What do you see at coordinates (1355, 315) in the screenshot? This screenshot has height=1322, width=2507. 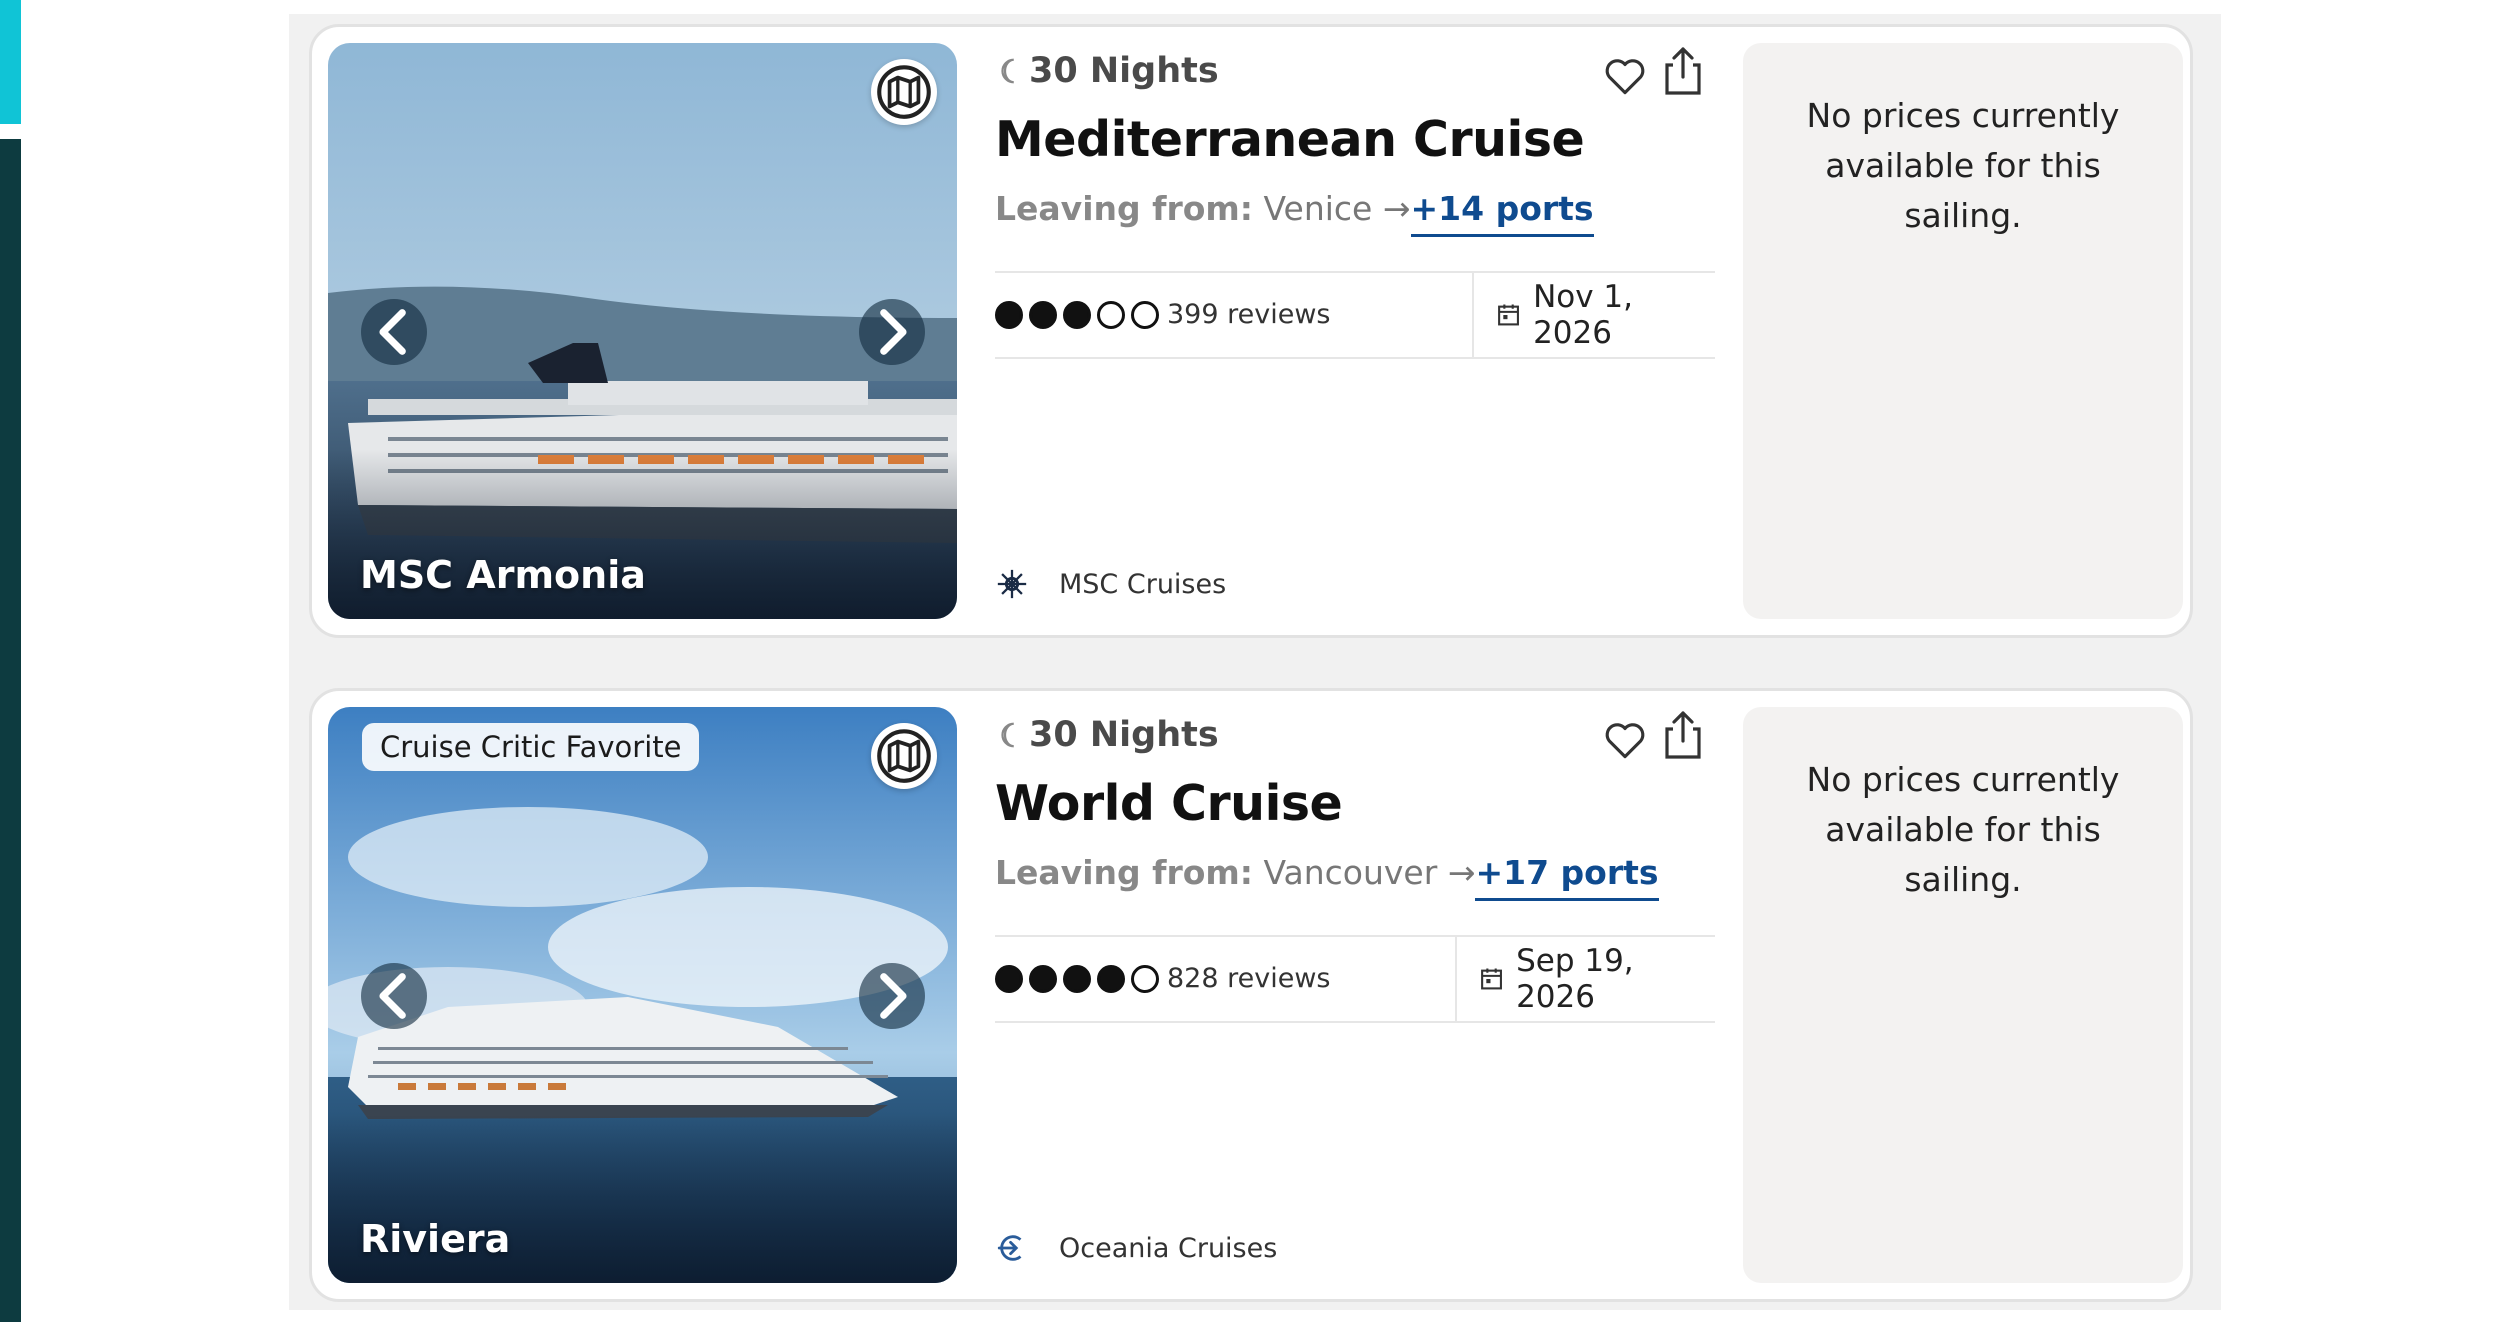 I see `meta-row: 399 reviews Nov 1, 2026` at bounding box center [1355, 315].